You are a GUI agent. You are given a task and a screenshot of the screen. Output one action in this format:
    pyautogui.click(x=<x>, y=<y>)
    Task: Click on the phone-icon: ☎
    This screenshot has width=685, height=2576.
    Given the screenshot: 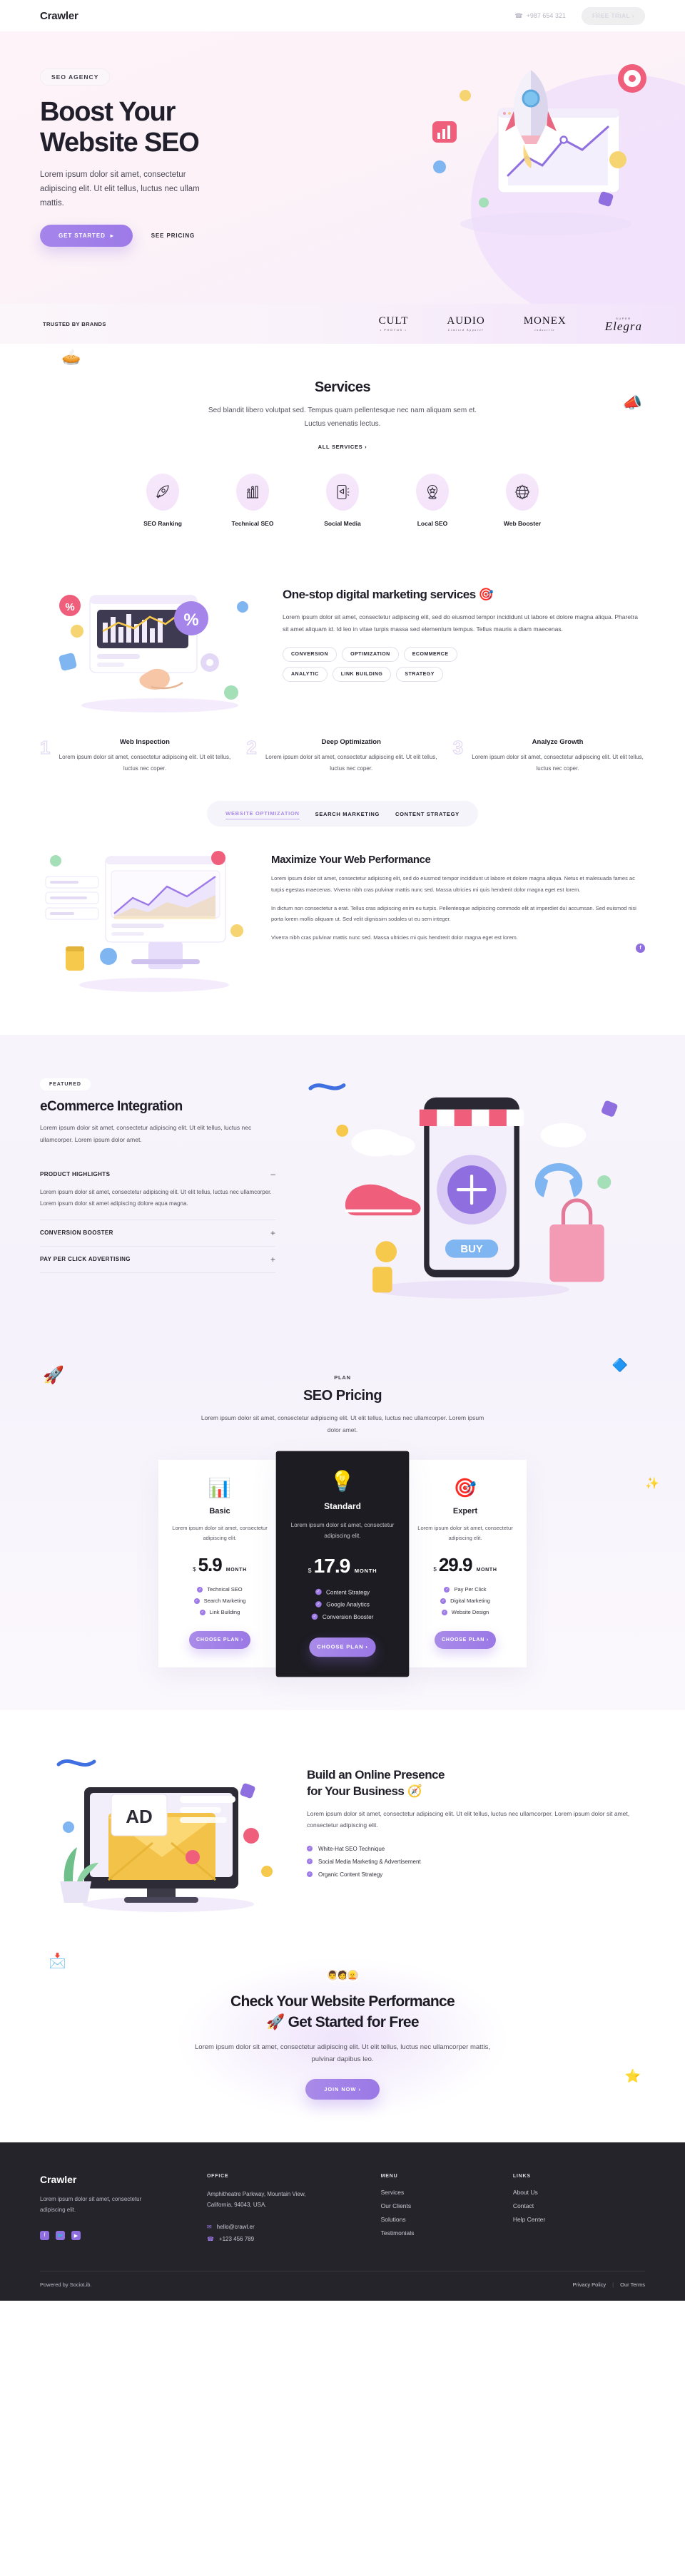 What is the action you would take?
    pyautogui.click(x=518, y=15)
    